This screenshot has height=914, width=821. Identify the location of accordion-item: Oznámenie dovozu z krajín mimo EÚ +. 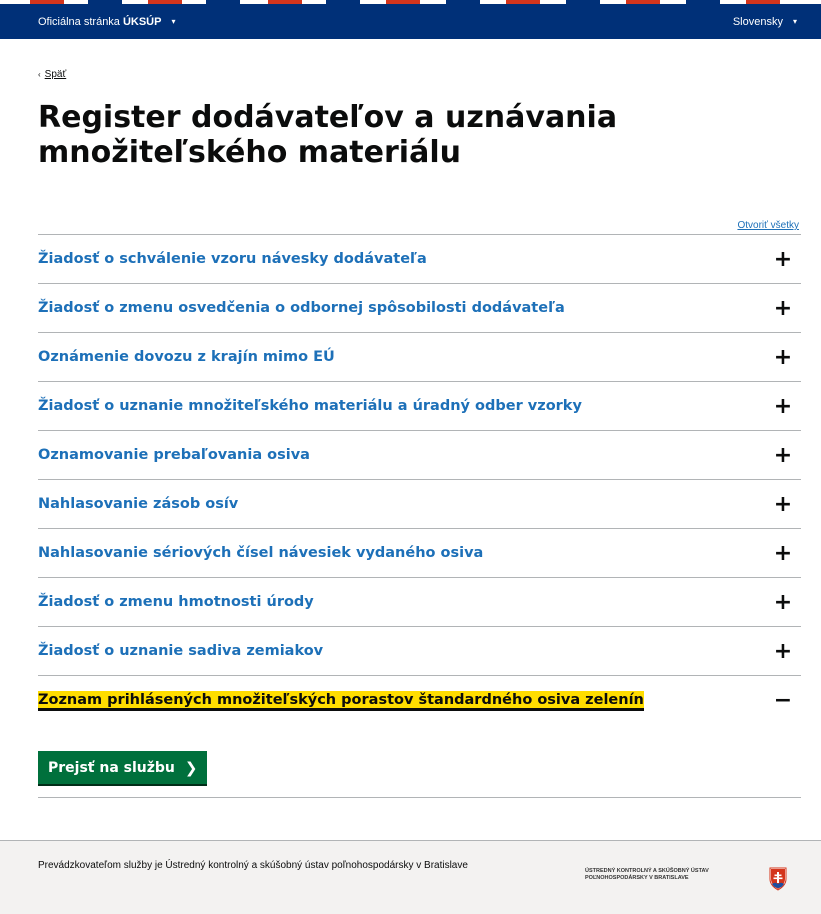
(419, 357).